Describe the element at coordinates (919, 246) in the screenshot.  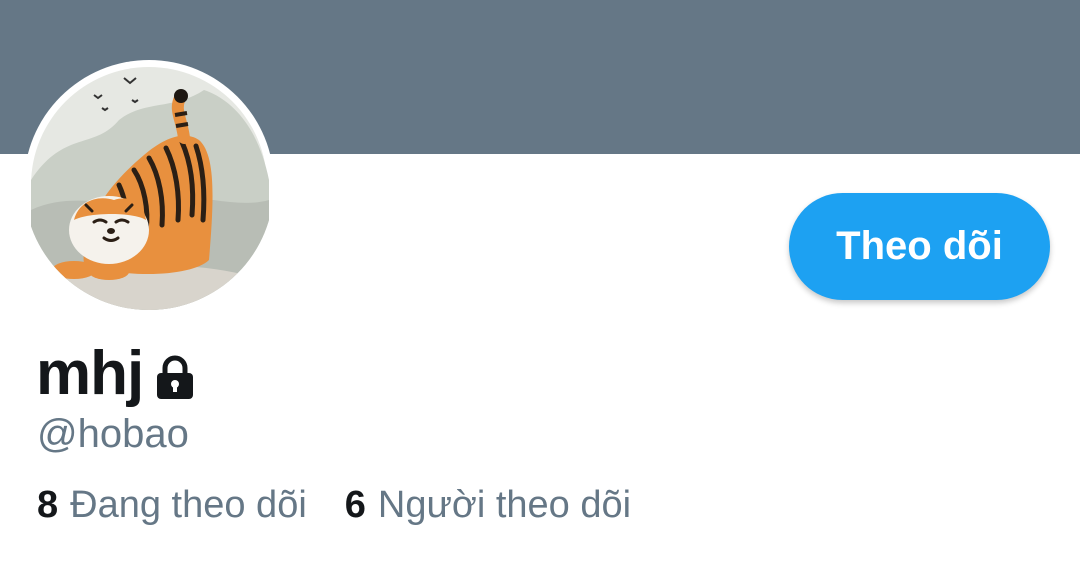
I see `follow-button: Theo dõi` at that location.